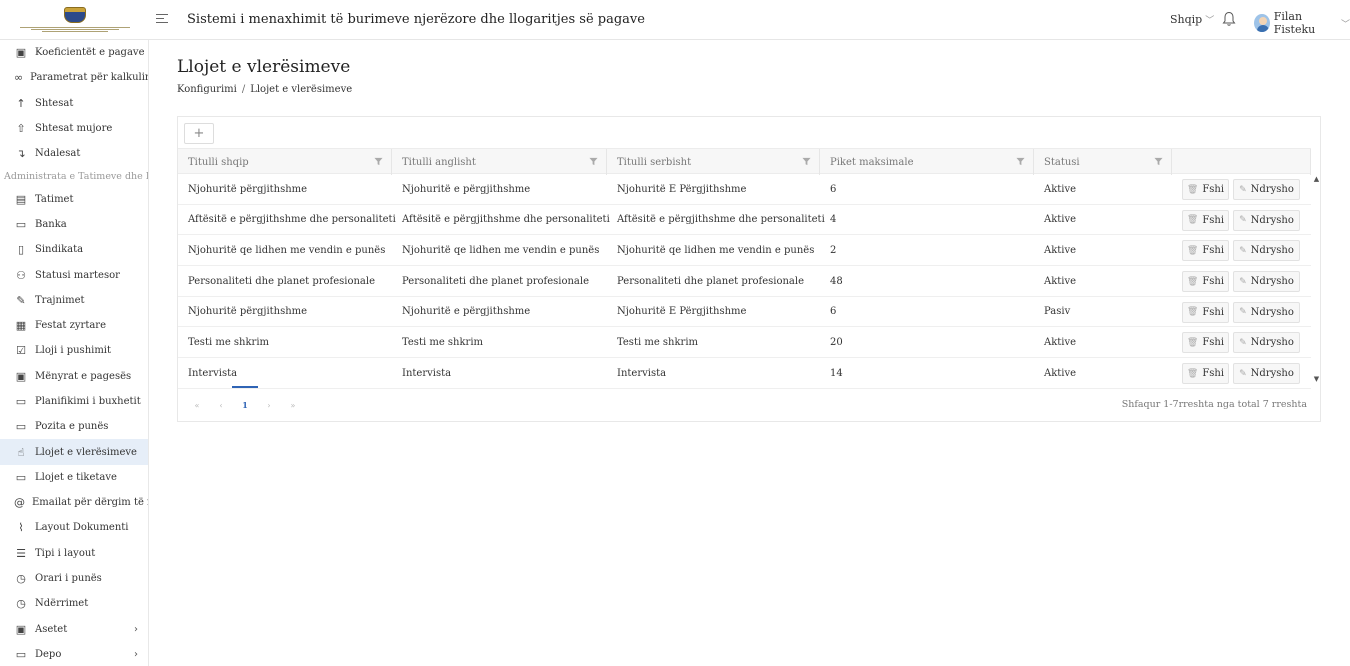  Describe the element at coordinates (82, 528) in the screenshot. I see `sidebar-item-label: Layout Dokumenti` at that location.